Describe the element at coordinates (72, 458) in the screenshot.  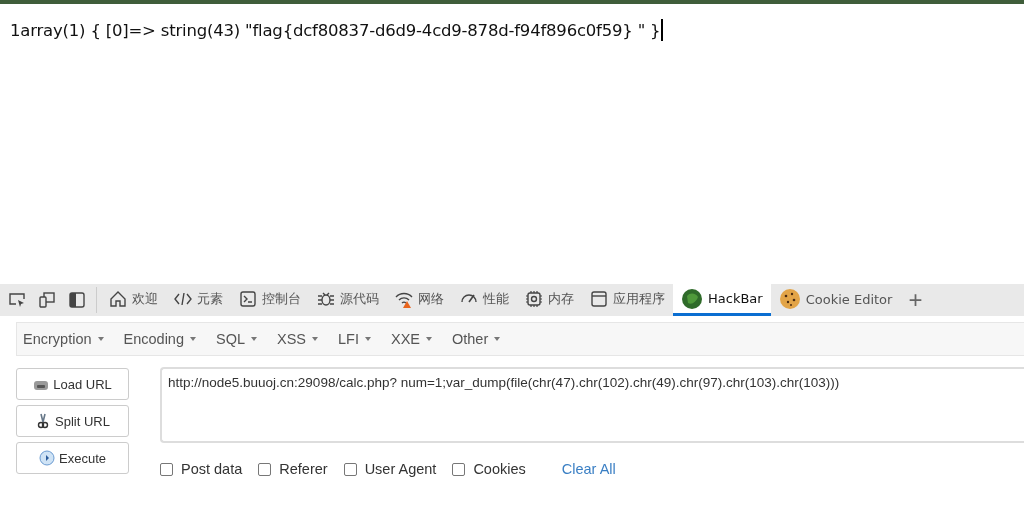
I see `action-button: Execute` at that location.